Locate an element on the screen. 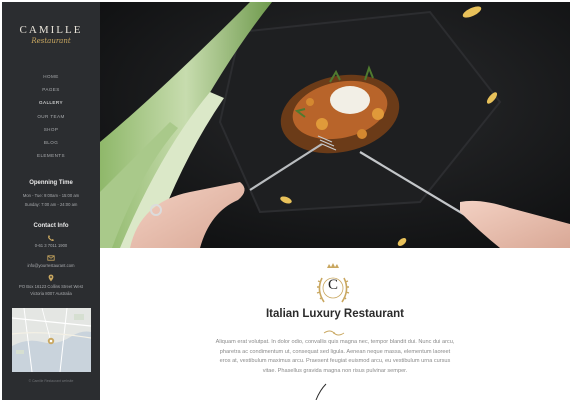 This screenshot has width=570, height=400. opening-hours-sunday: Sunday: 7:00 am - 24:00 am is located at coordinates (51, 204).